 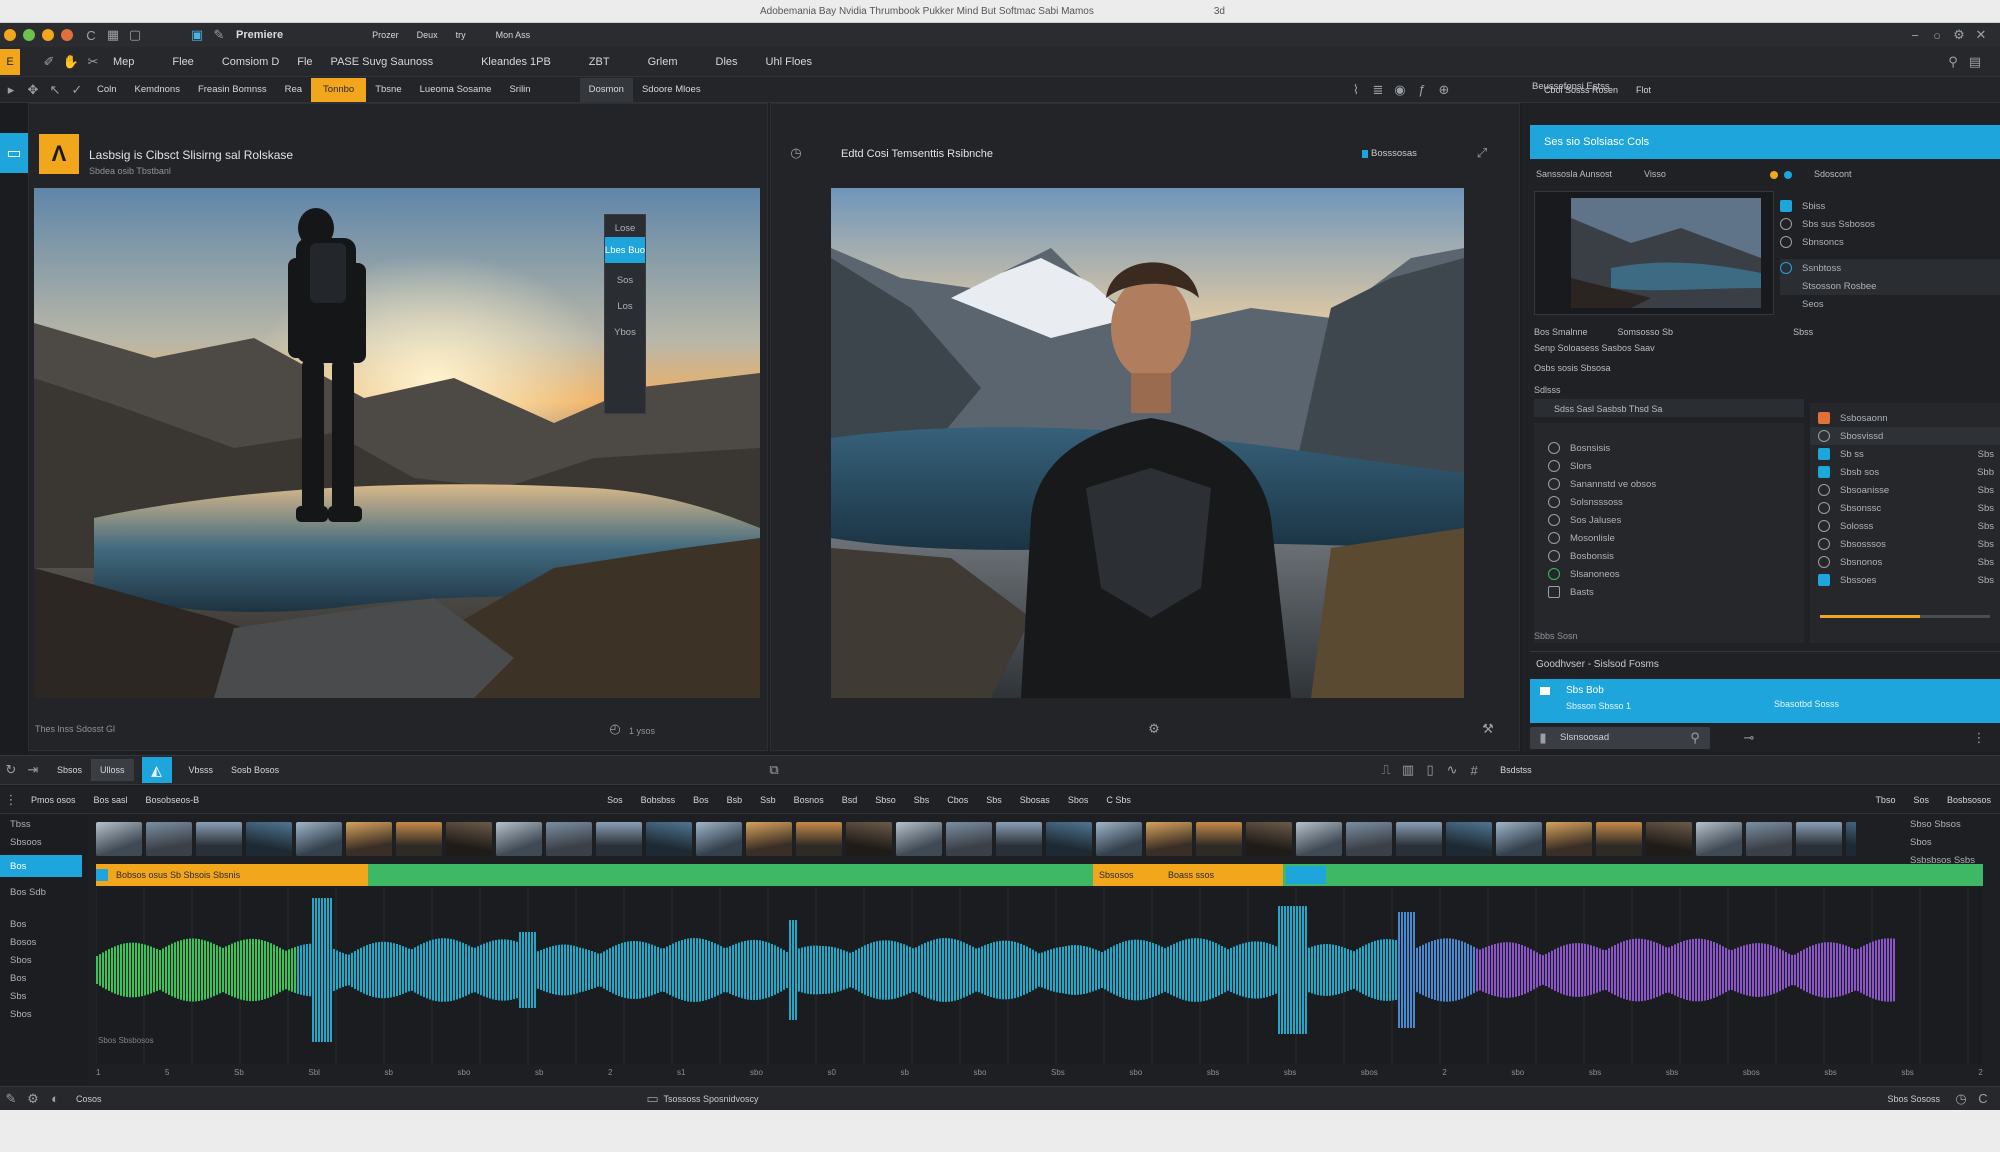 What do you see at coordinates (1905, 490) in the screenshot?
I see `prop-4: Sbsoanisse Sbs` at bounding box center [1905, 490].